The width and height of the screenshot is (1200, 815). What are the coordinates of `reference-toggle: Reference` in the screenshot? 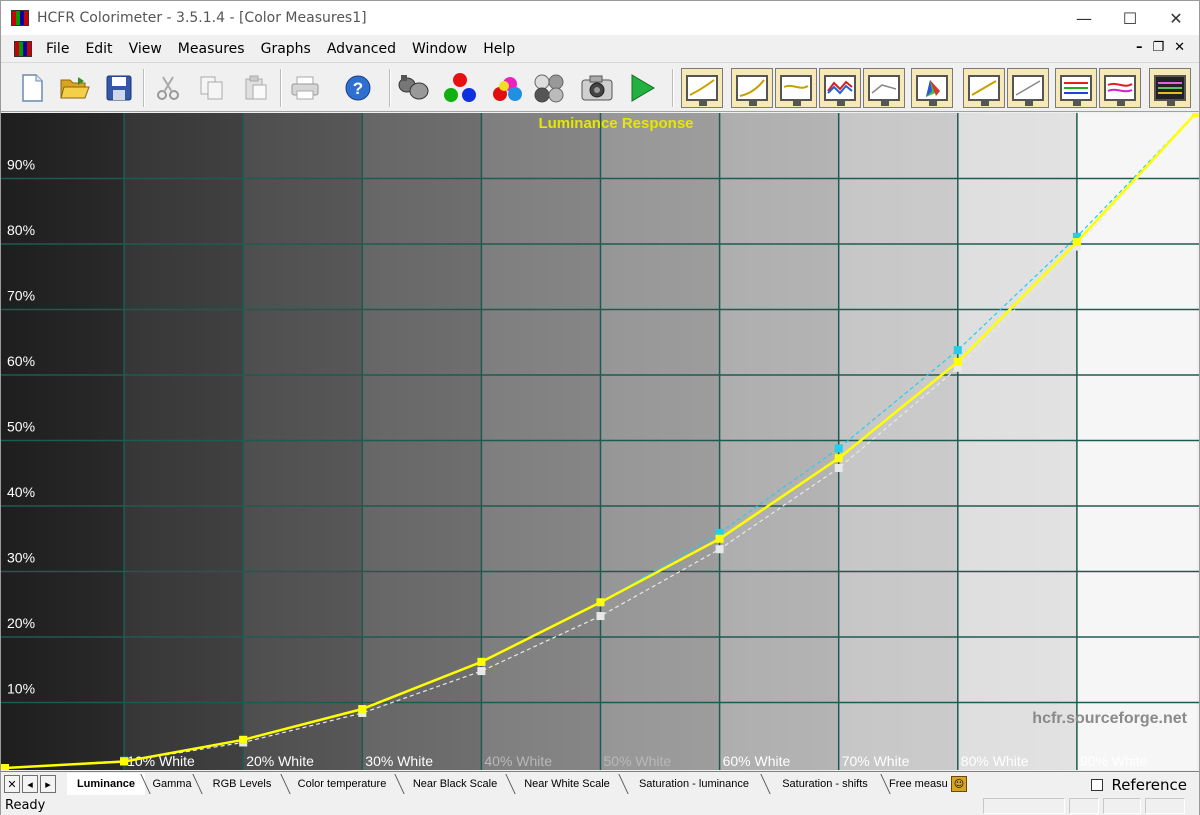 It's located at (1139, 785).